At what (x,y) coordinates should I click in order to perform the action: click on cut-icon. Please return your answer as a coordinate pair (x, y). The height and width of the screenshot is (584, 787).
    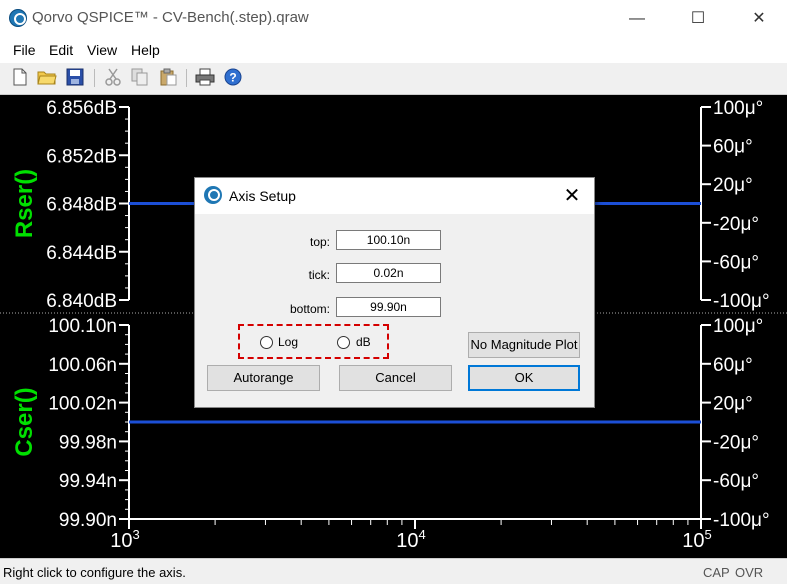
    Looking at the image, I should click on (113, 78).